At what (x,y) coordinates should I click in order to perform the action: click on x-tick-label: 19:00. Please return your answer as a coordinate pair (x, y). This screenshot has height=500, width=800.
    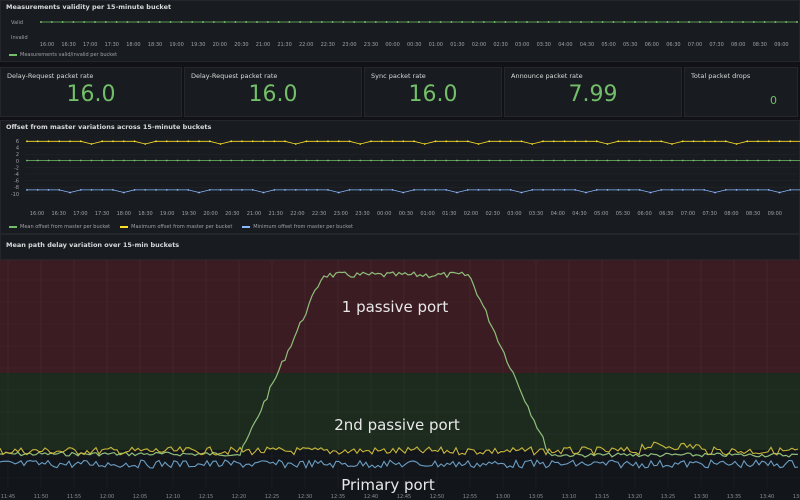
    Looking at the image, I should click on (176, 45).